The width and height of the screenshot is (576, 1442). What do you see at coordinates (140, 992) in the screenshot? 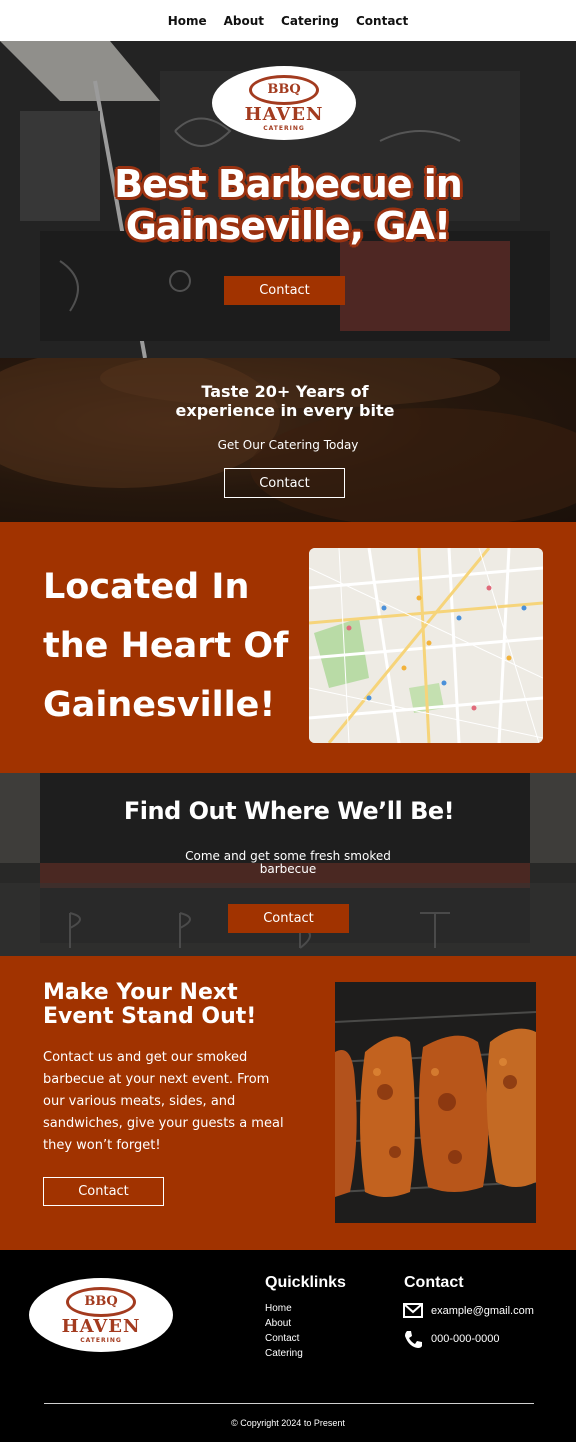
I see `event-title-line1: Make Your Next` at bounding box center [140, 992].